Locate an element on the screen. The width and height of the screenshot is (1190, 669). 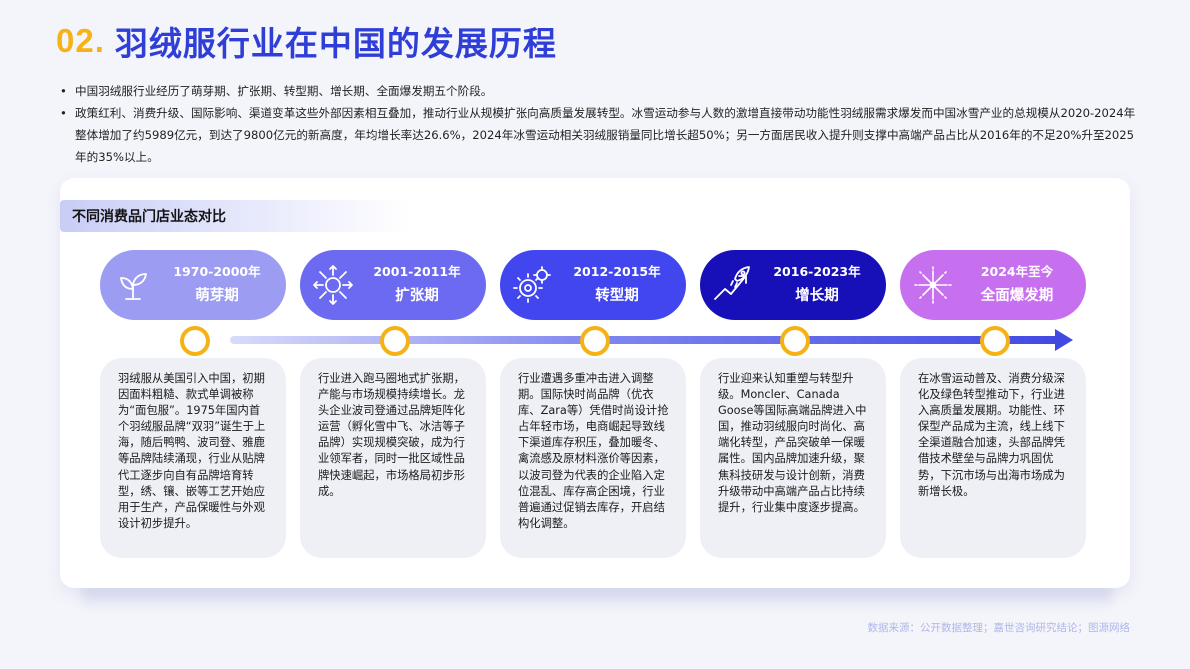
stage-pill-3: 2012-2015年 转型期 is located at coordinates (593, 285).